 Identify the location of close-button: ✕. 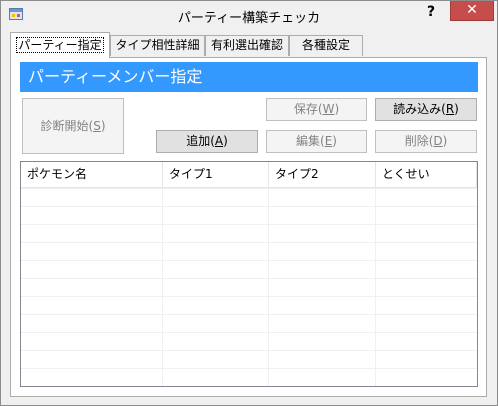
(472, 11).